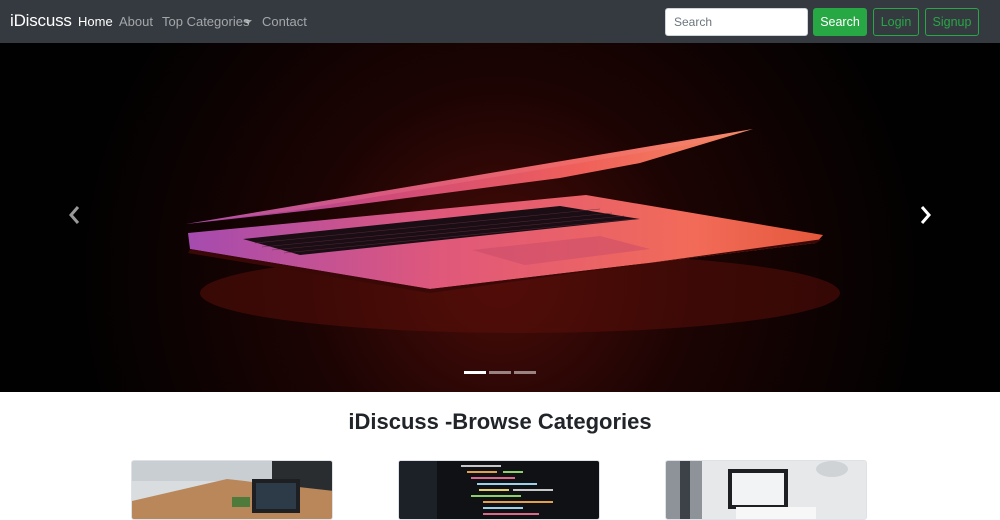  I want to click on signup-button: Signup, so click(952, 22).